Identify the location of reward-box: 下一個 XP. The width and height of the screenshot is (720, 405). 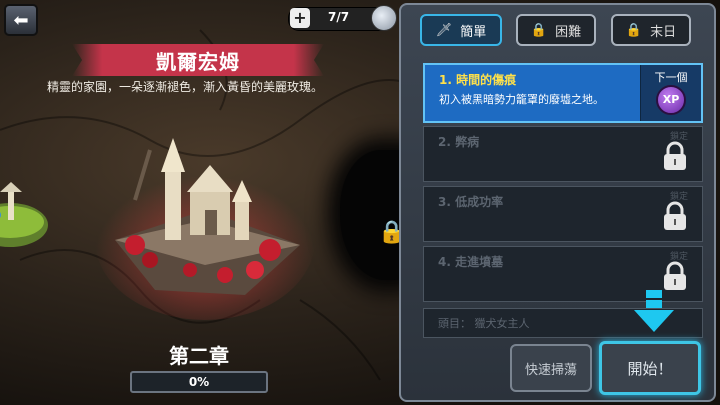
(670, 93).